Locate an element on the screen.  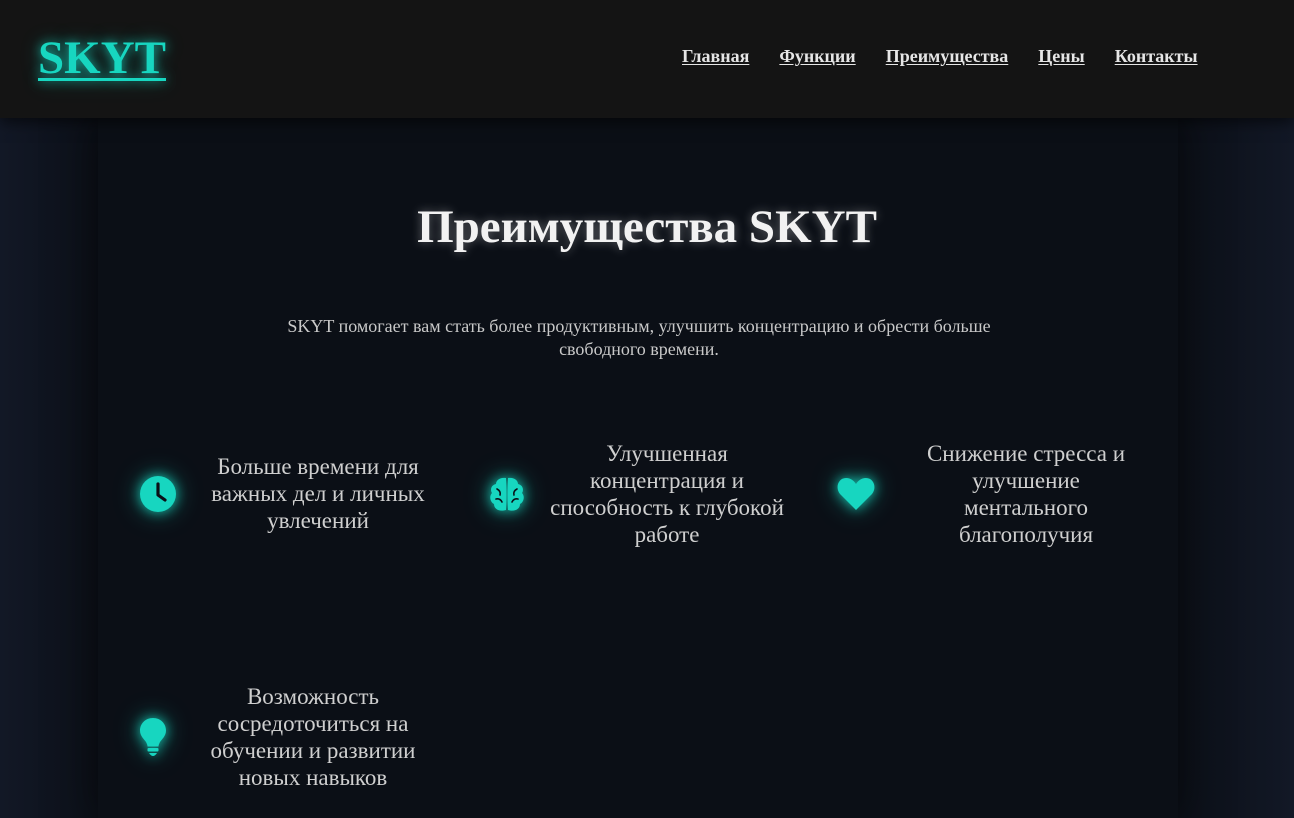
nav-link-advantages: Преимущества is located at coordinates (947, 56).